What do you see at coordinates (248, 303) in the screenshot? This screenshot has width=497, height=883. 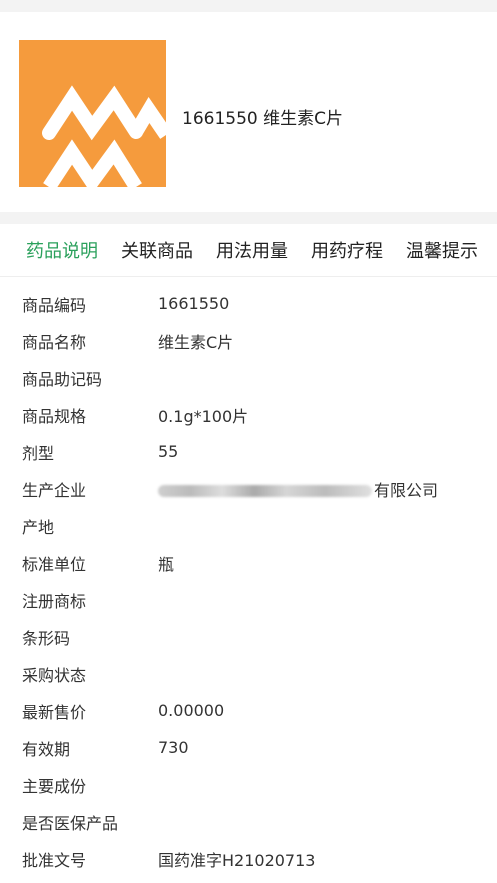 I see `detail-row: 商品编码 1661550` at bounding box center [248, 303].